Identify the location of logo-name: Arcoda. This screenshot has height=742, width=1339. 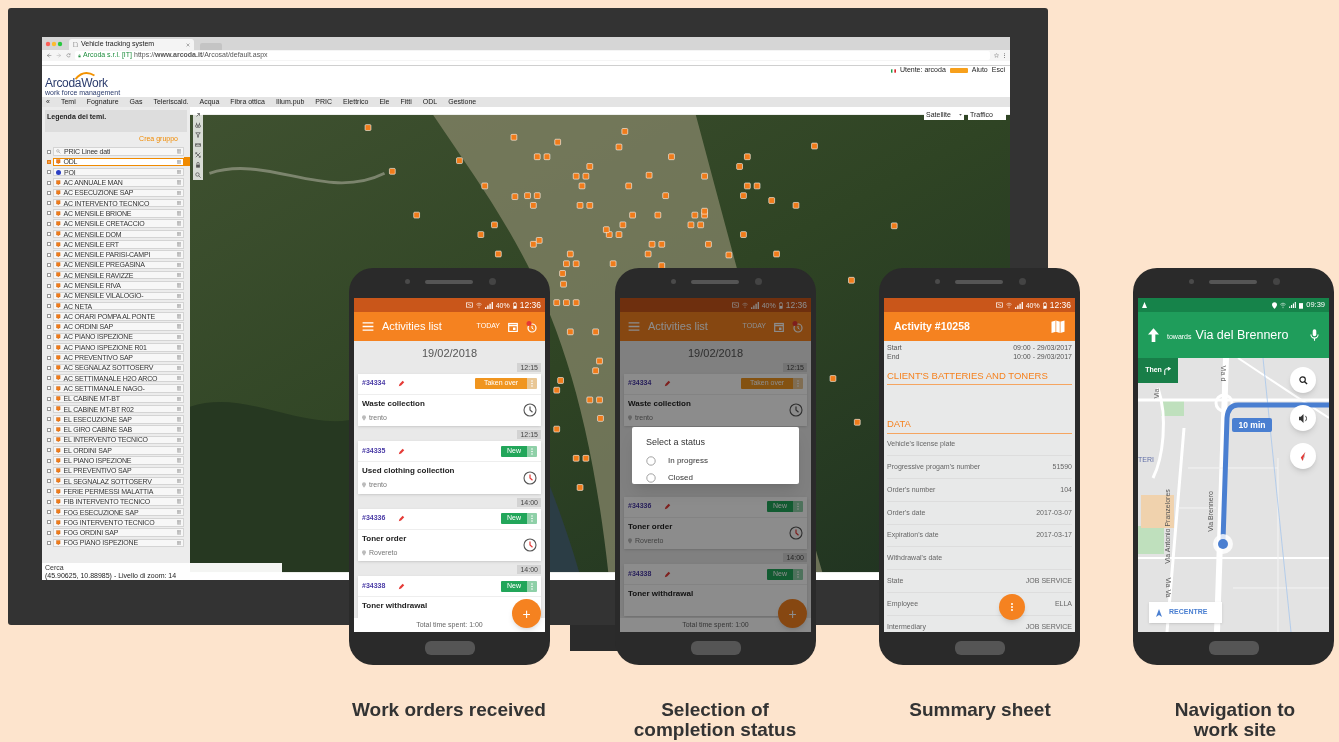
(63, 82).